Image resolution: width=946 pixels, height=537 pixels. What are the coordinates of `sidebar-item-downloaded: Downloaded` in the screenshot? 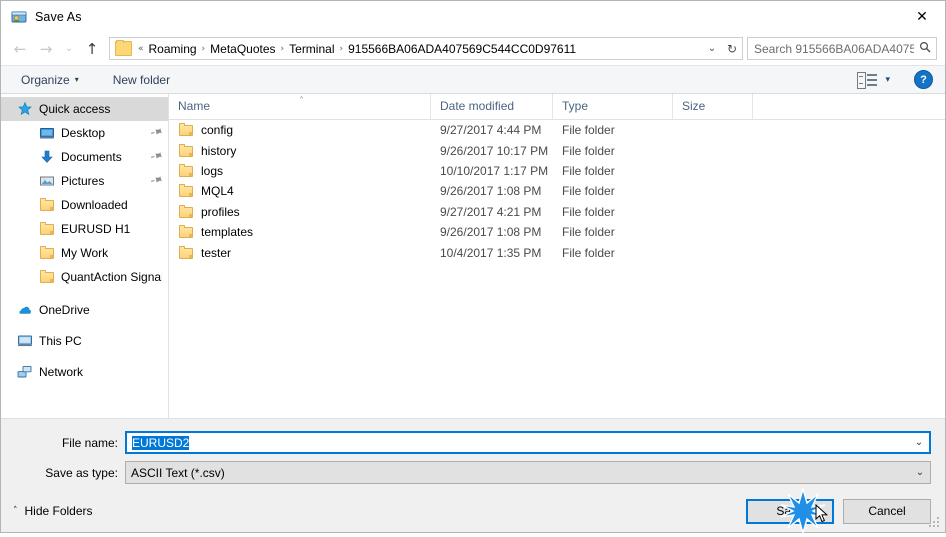 It's located at (84, 205).